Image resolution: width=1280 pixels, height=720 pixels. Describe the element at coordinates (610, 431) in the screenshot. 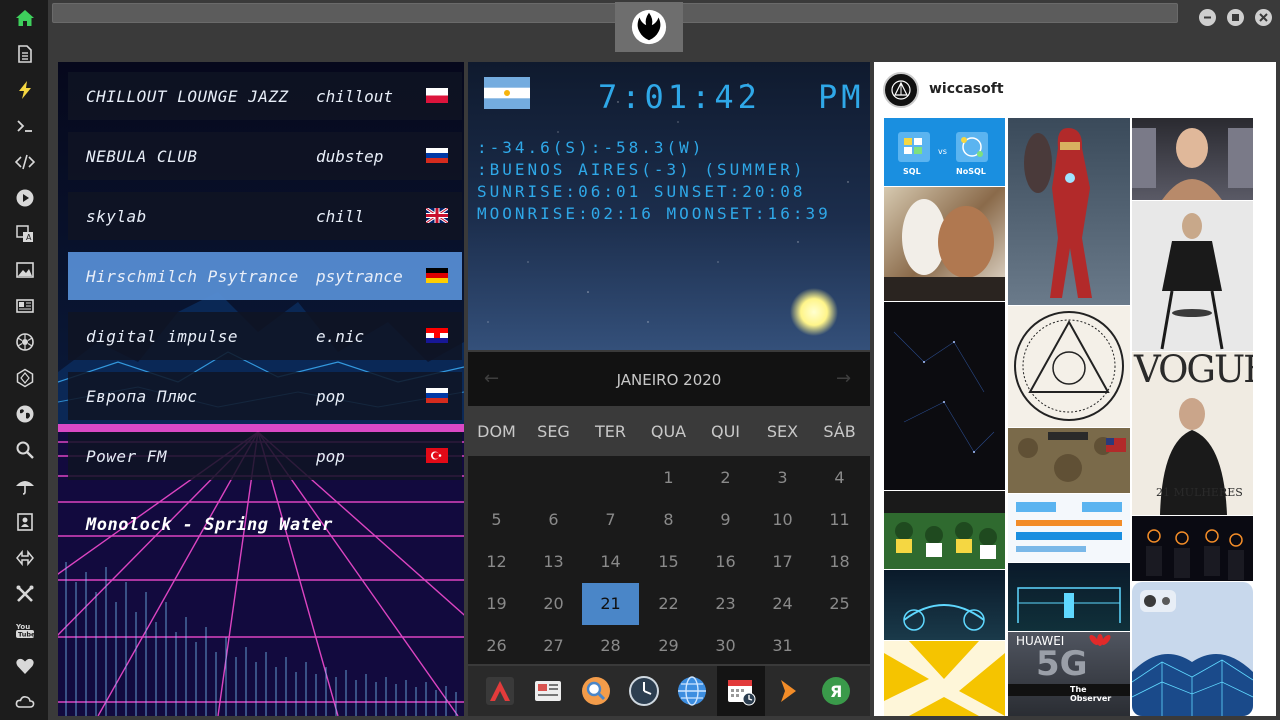

I see `weekday-label: TER` at that location.